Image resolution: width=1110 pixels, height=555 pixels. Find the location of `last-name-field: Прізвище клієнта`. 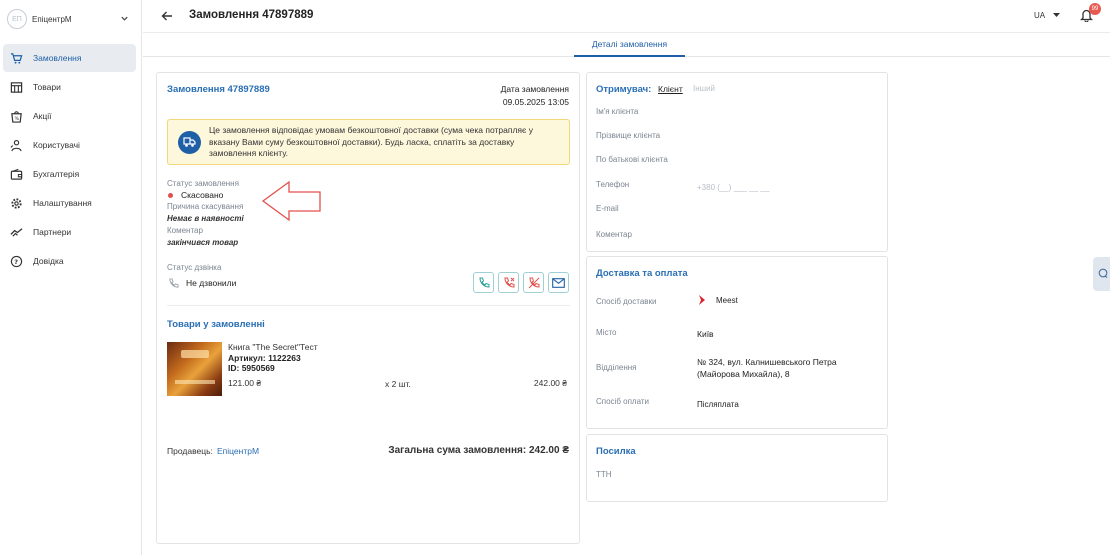

last-name-field: Прізвище клієнта is located at coordinates (628, 135).